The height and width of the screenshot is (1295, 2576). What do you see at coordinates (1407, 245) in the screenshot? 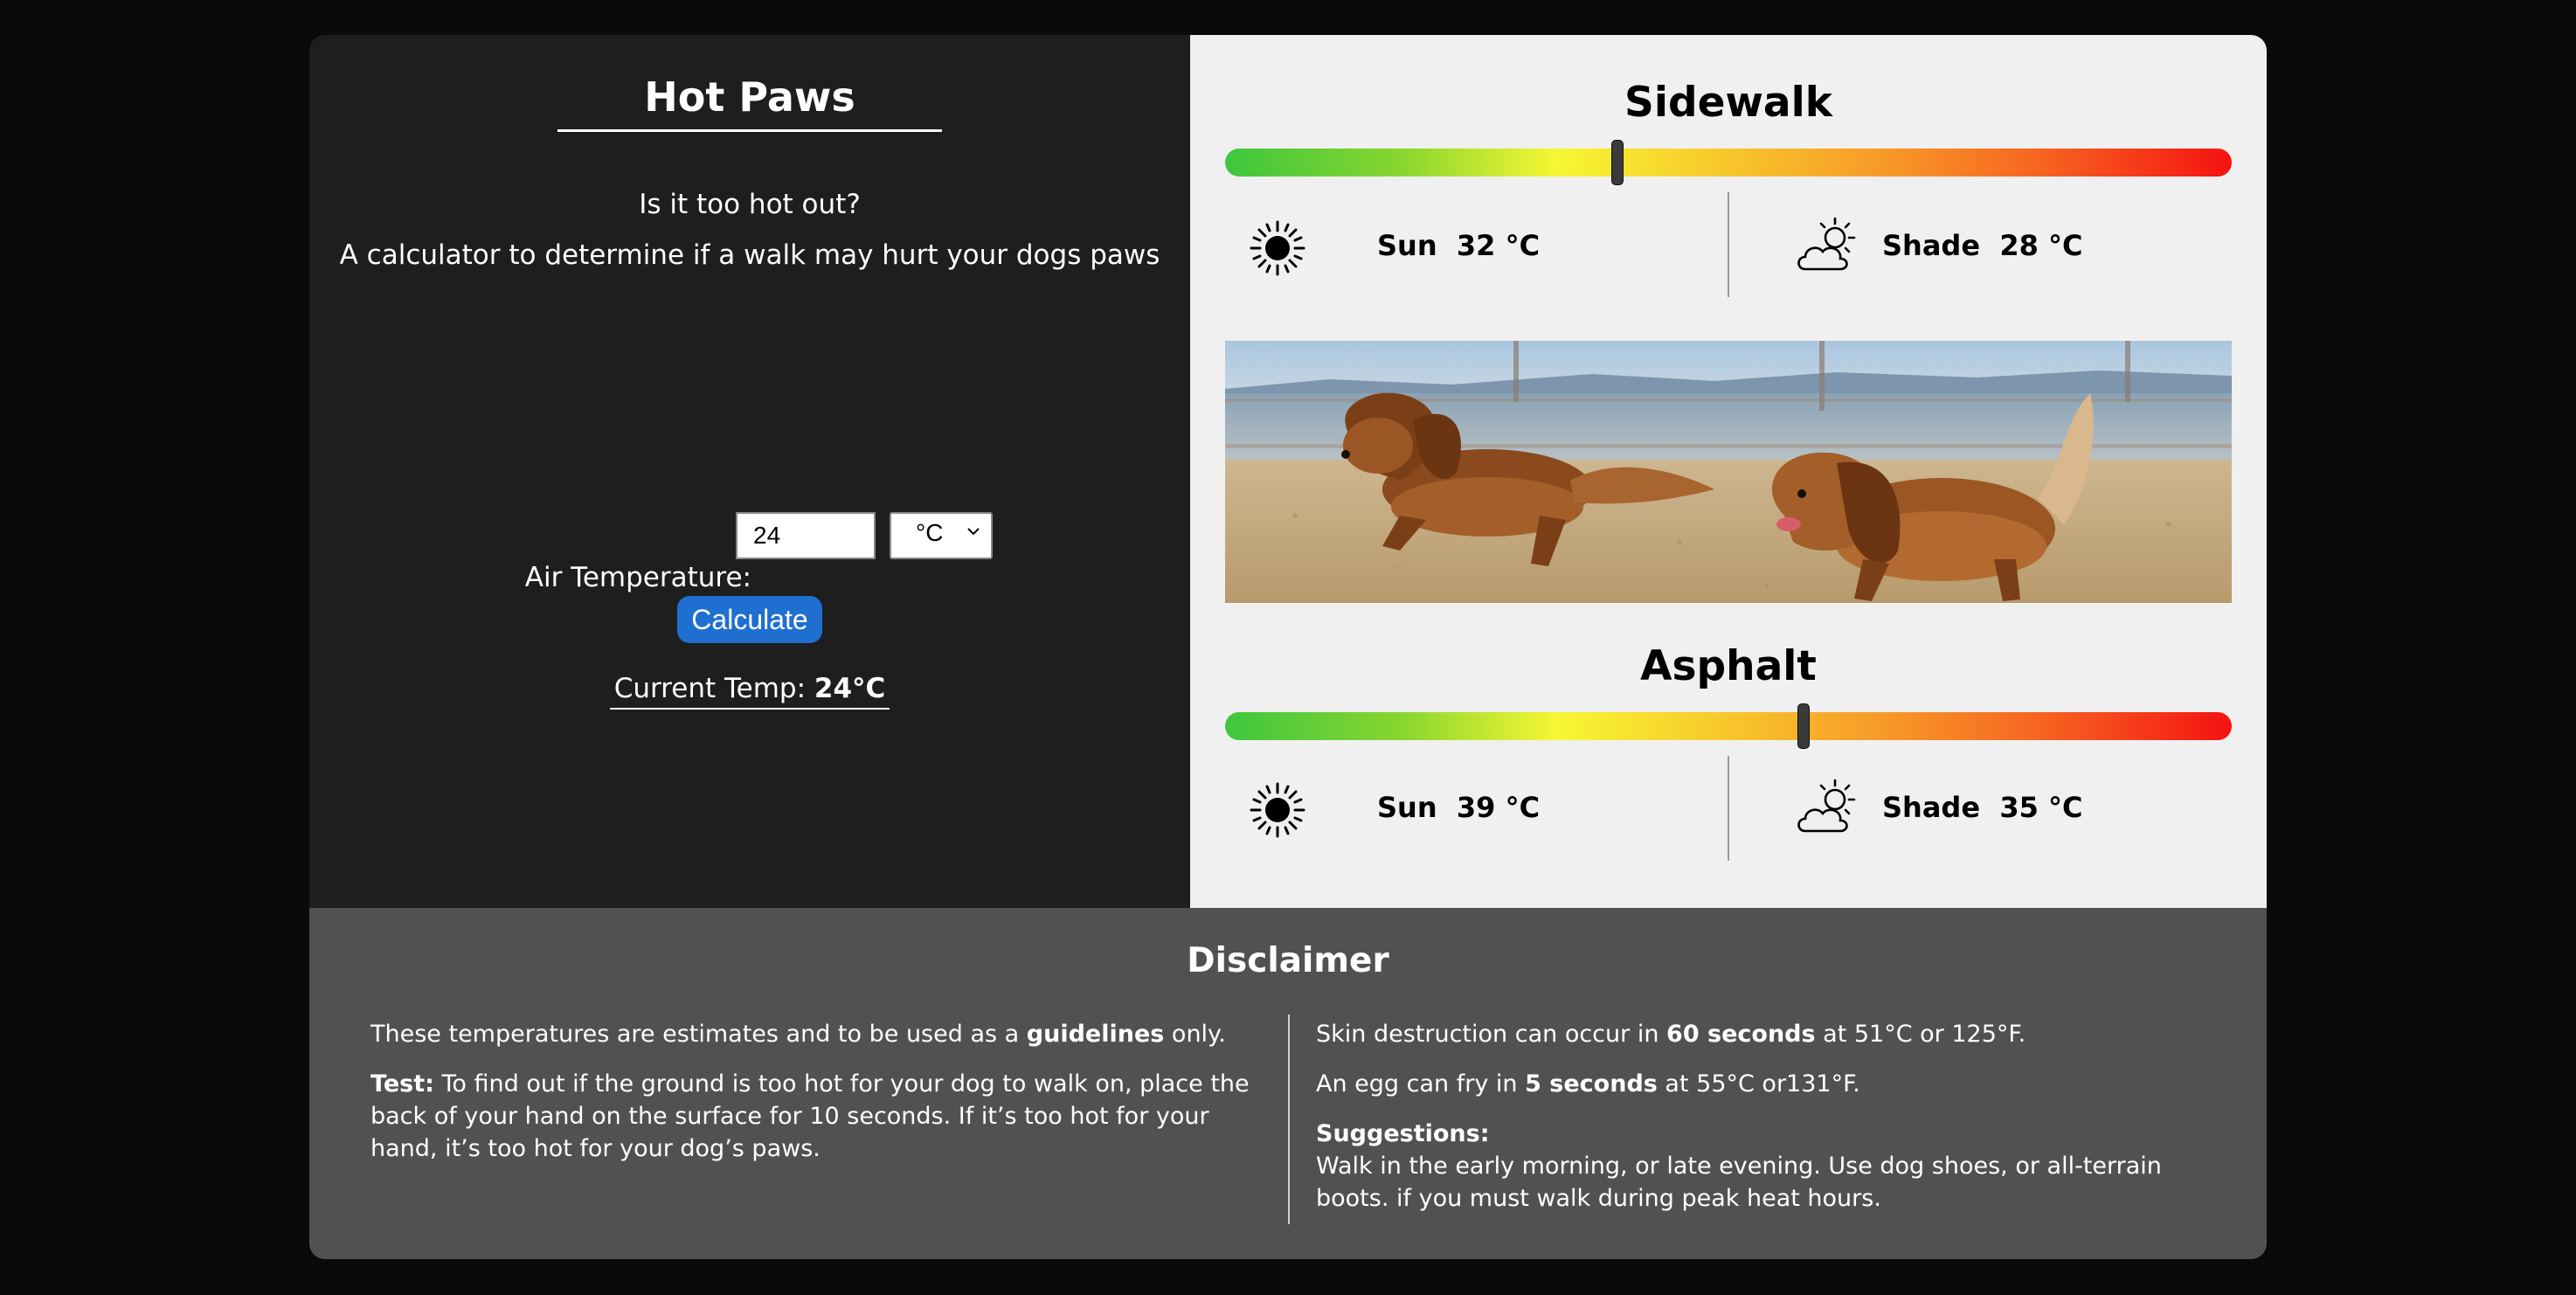
I see `sidewalk-sun-label: Sun` at bounding box center [1407, 245].